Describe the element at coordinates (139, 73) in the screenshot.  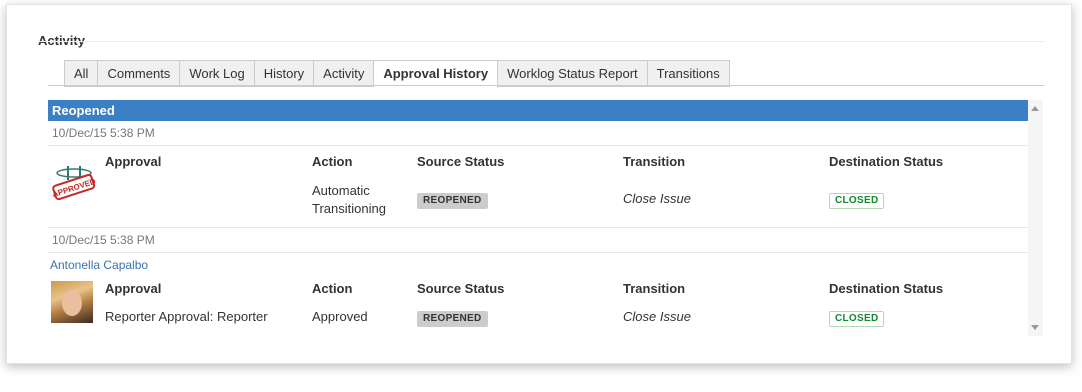
I see `tab-comments: Comments` at that location.